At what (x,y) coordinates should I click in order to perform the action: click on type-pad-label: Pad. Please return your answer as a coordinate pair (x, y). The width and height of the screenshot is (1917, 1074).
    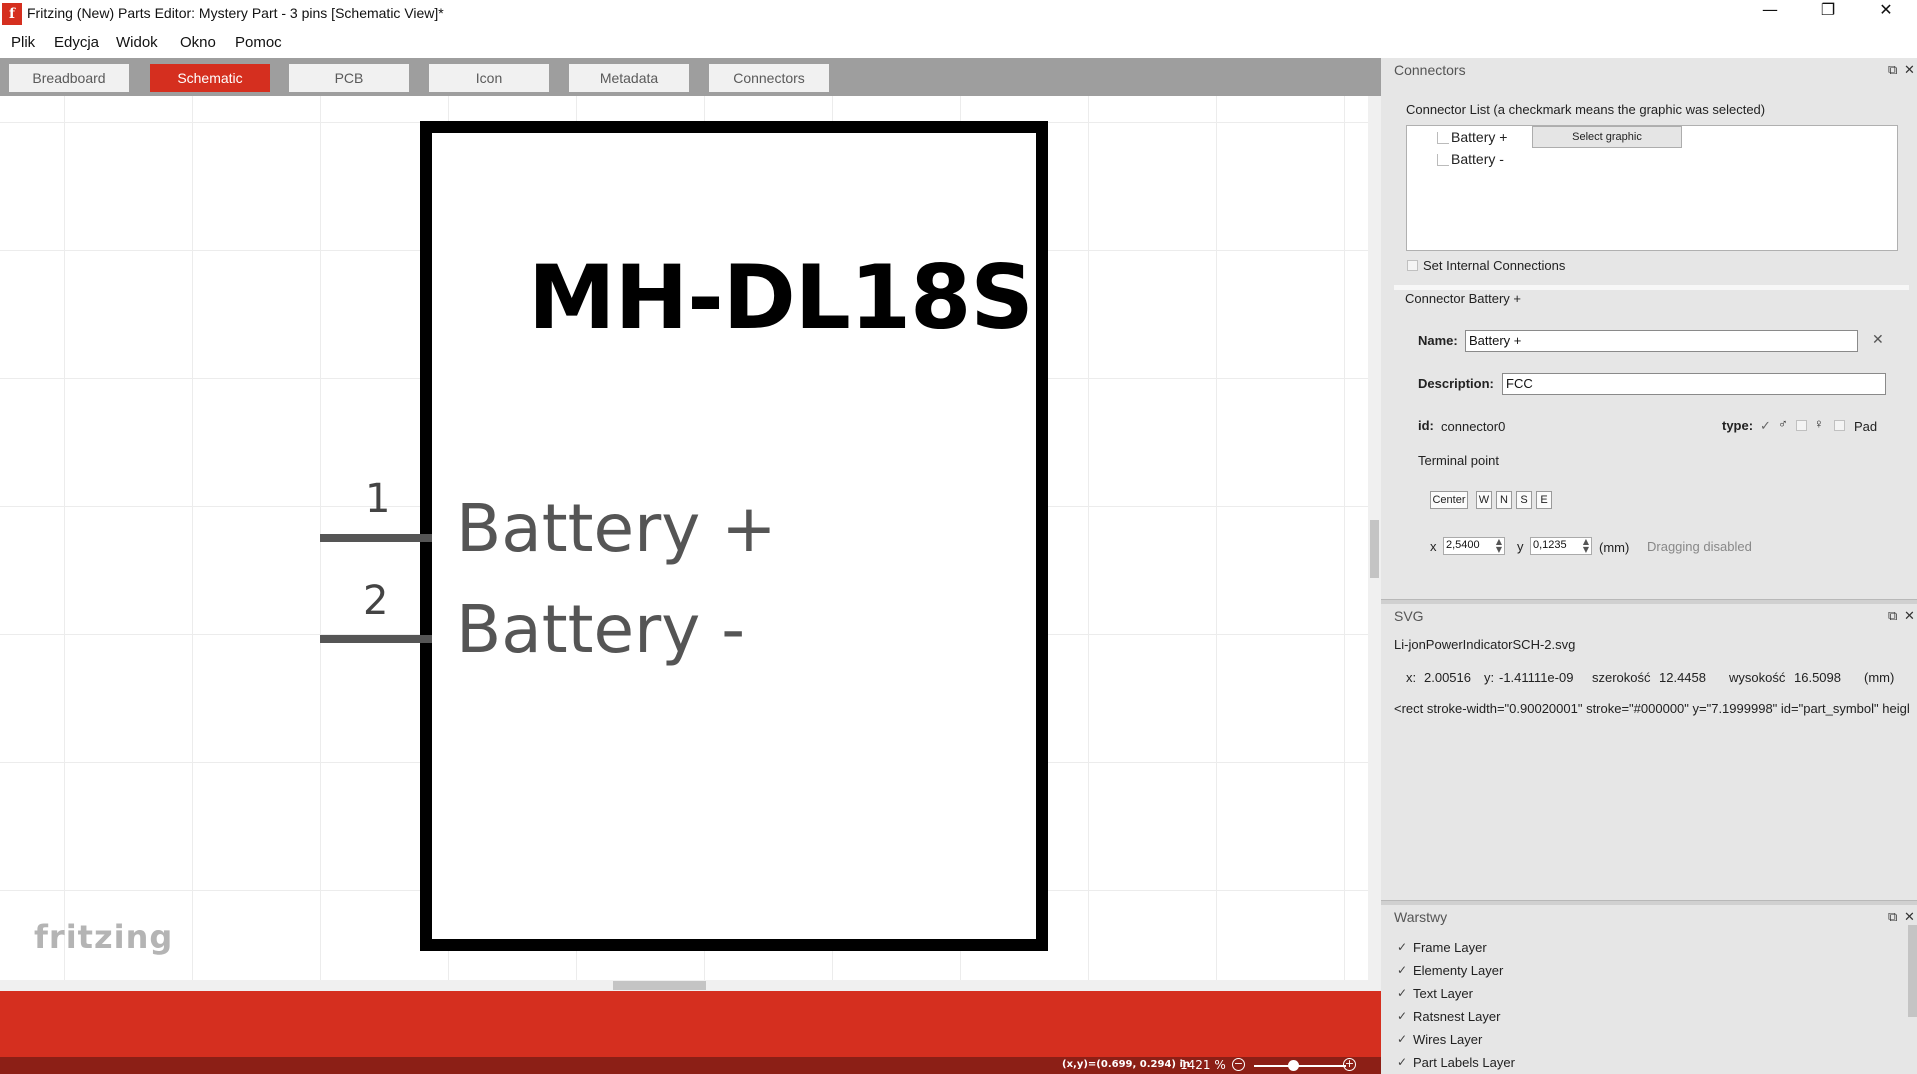
    Looking at the image, I should click on (1865, 426).